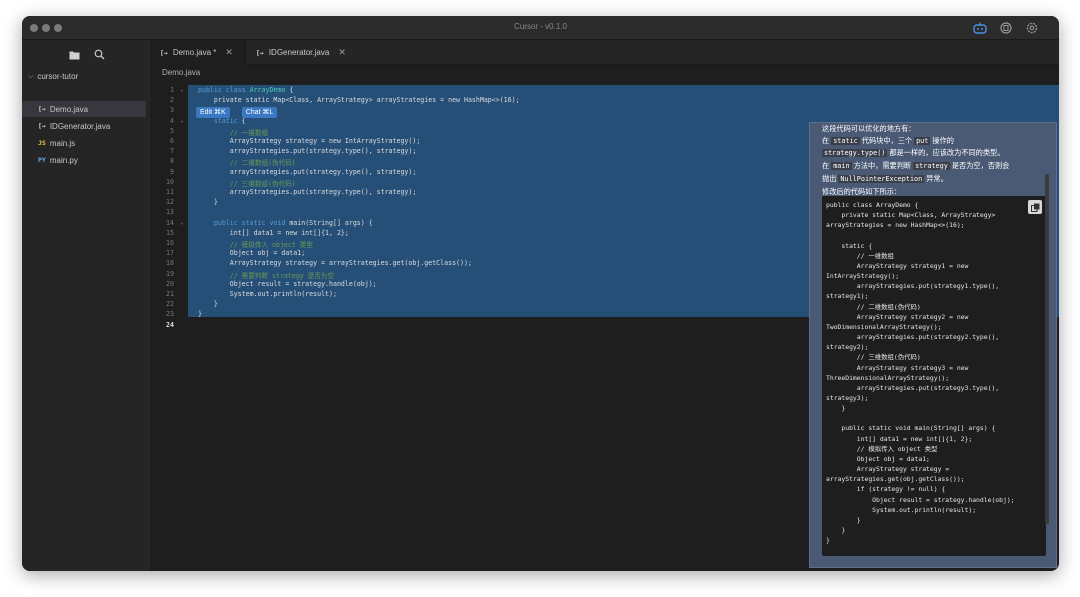  What do you see at coordinates (980, 28) in the screenshot?
I see `bot-icon` at bounding box center [980, 28].